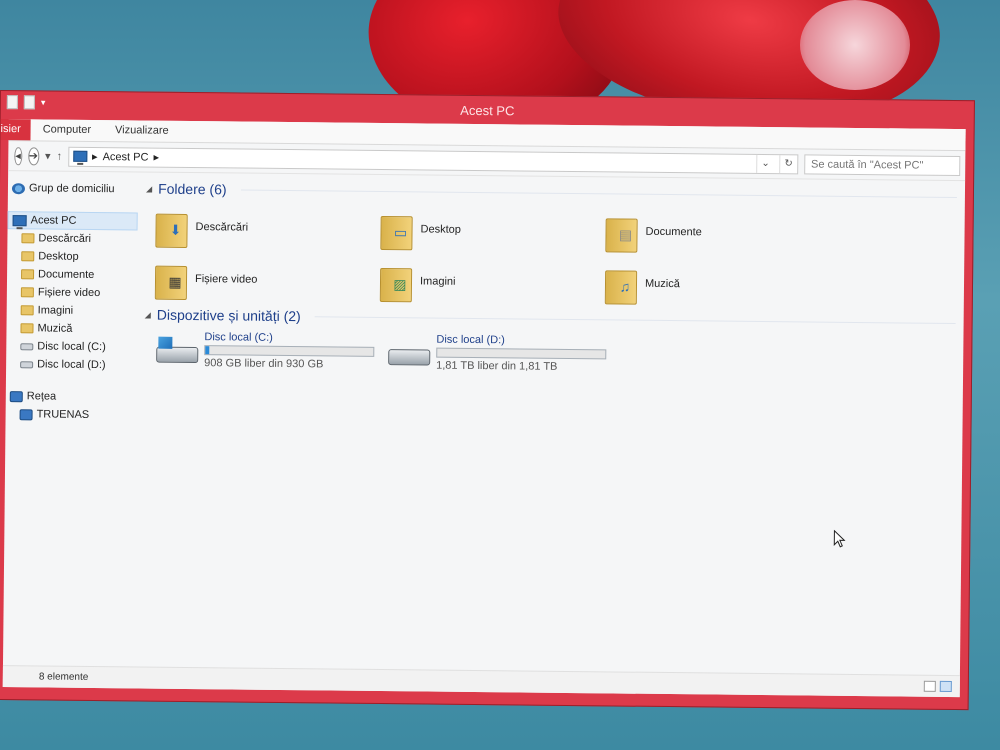 Image resolution: width=1000 pixels, height=750 pixels. I want to click on nav-label: Rețea, so click(41, 396).